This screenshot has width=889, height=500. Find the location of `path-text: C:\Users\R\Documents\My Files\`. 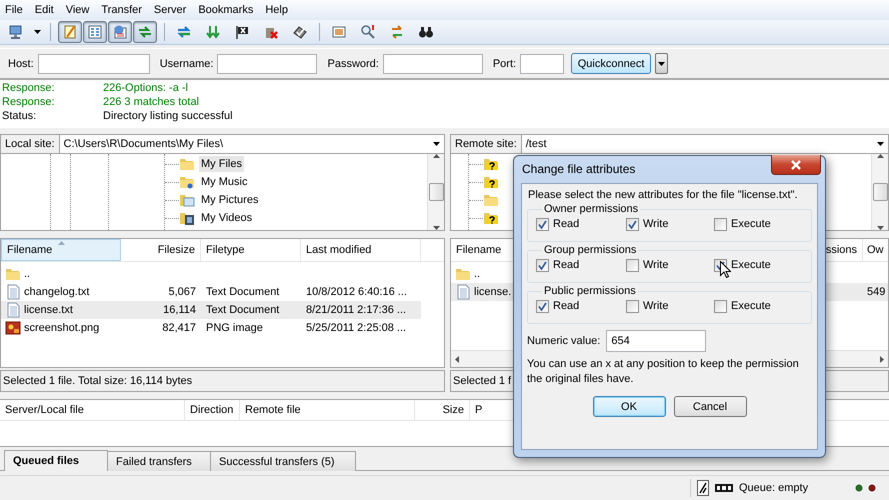

path-text: C:\Users\R\Documents\My Files\ is located at coordinates (144, 144).